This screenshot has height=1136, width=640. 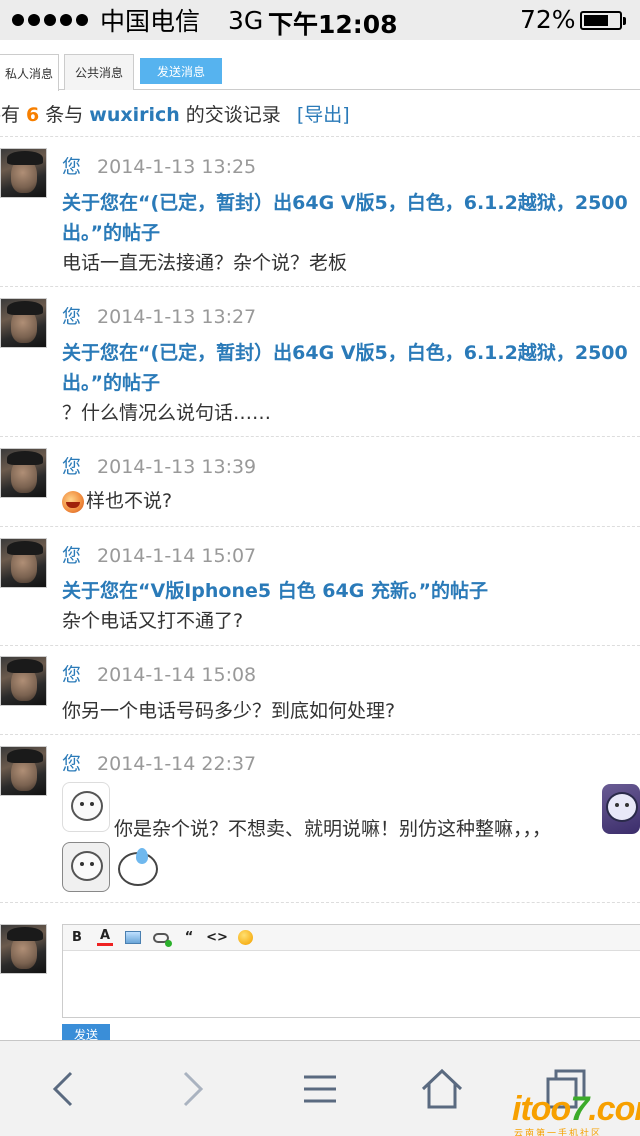 I want to click on message-text: 电话一直无法接通？杂个说？老板, so click(x=205, y=263).